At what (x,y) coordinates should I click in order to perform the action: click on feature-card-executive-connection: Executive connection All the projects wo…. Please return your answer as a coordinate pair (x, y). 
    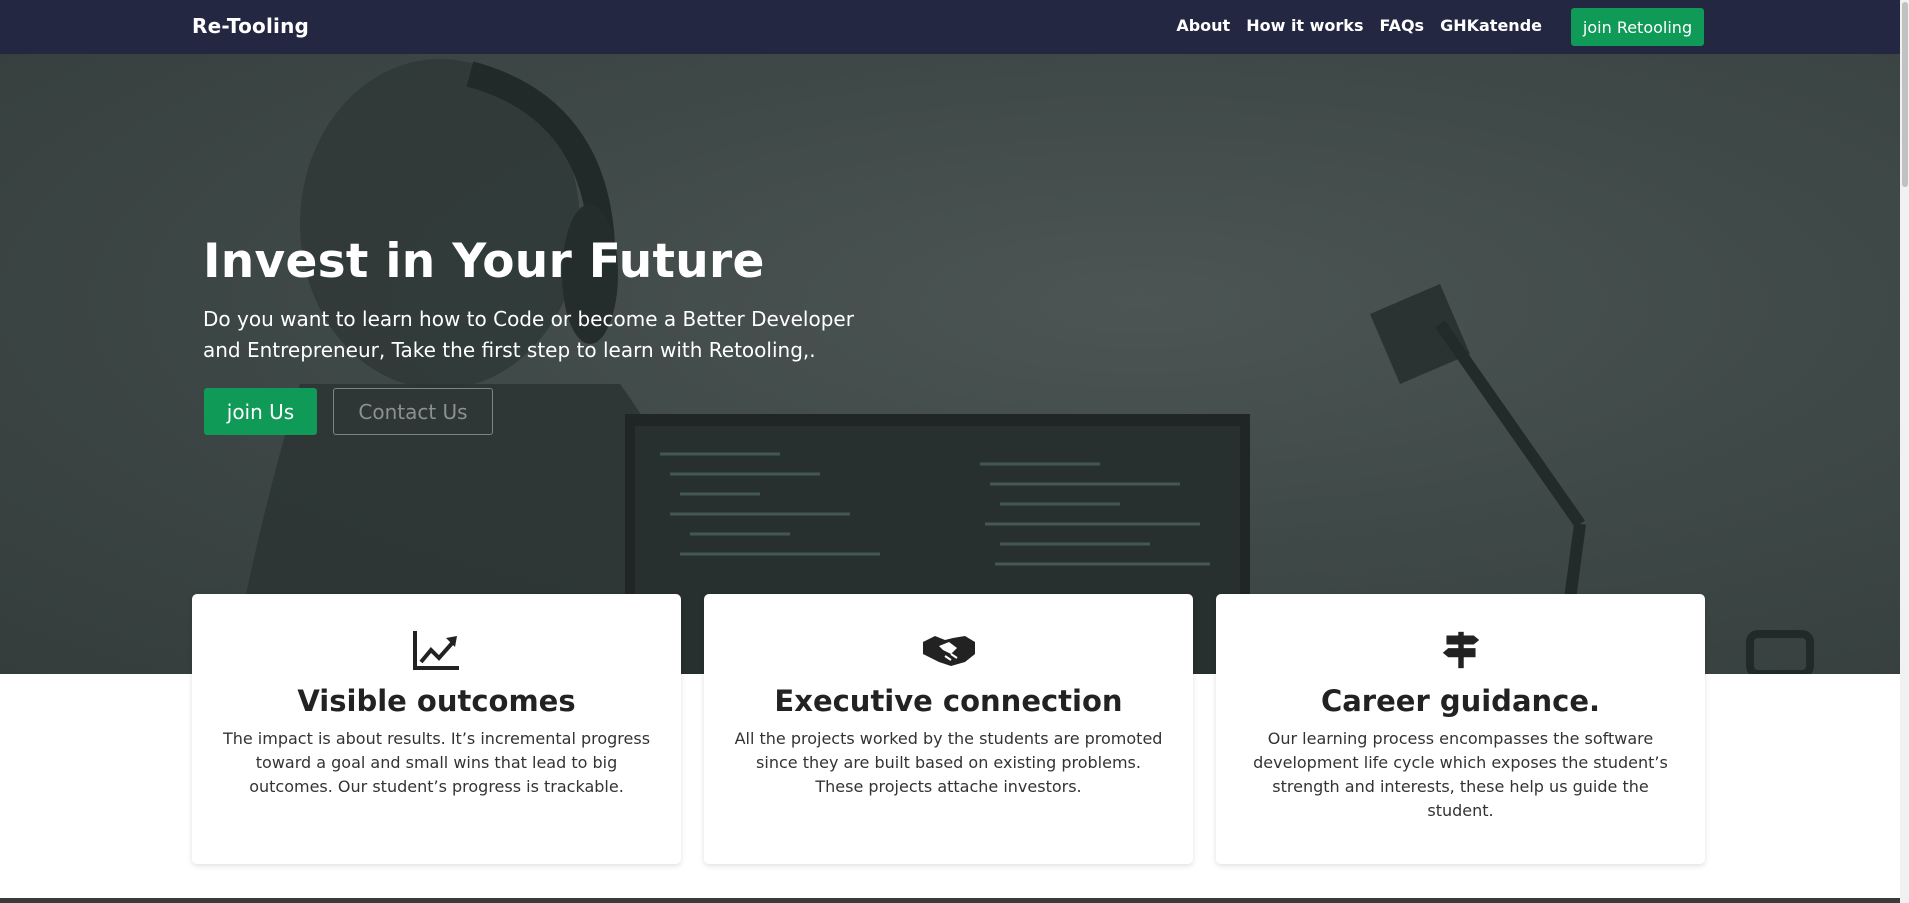
    Looking at the image, I should click on (948, 729).